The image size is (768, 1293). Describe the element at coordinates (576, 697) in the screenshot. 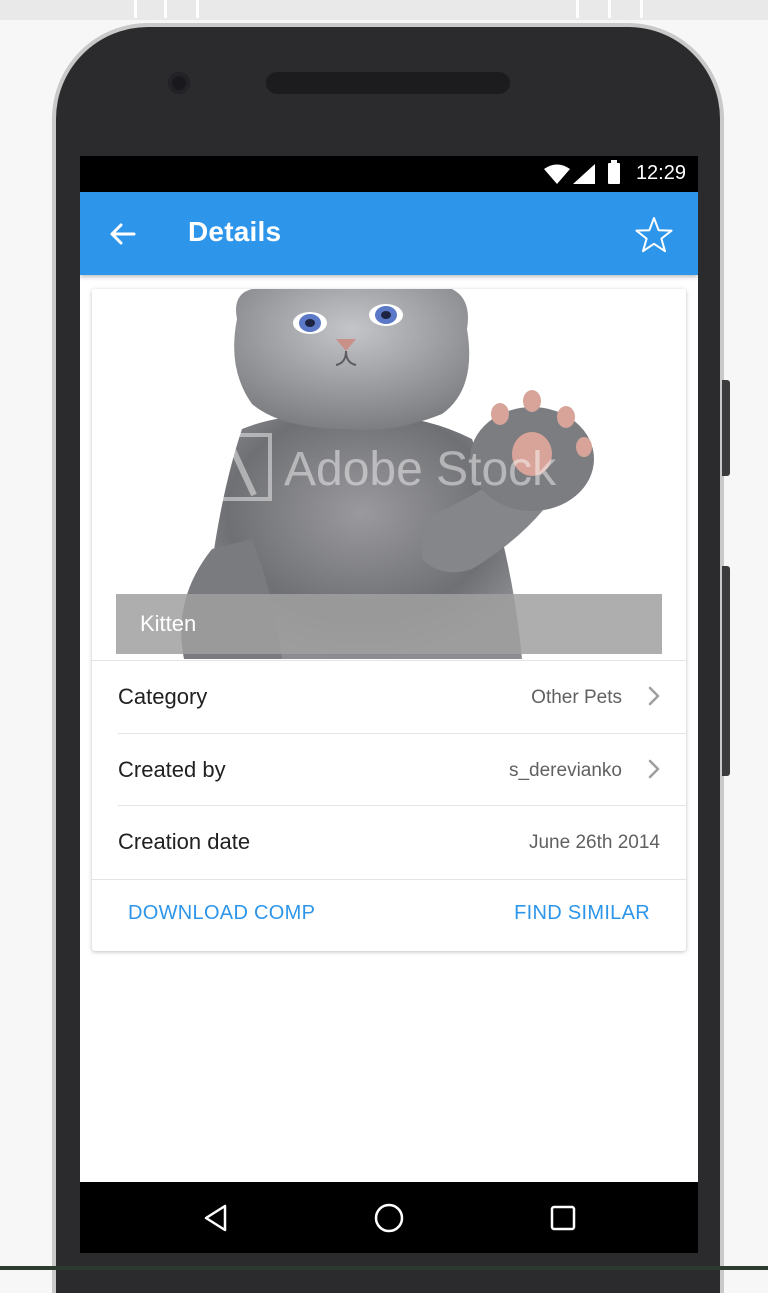

I see `category-value: Other Pets` at that location.